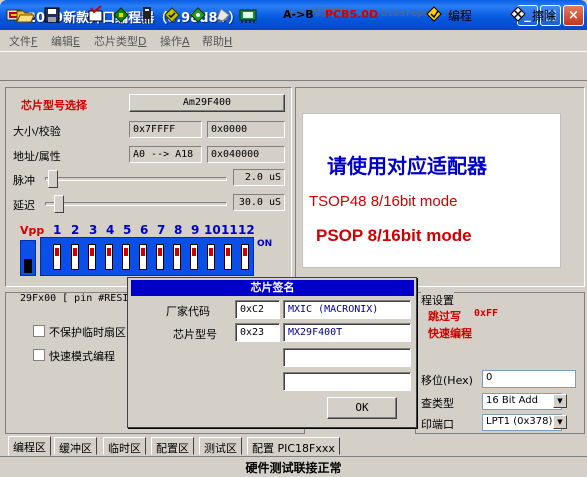 This screenshot has height=477, width=587. What do you see at coordinates (212, 230) in the screenshot?
I see `dip-number: 10` at bounding box center [212, 230].